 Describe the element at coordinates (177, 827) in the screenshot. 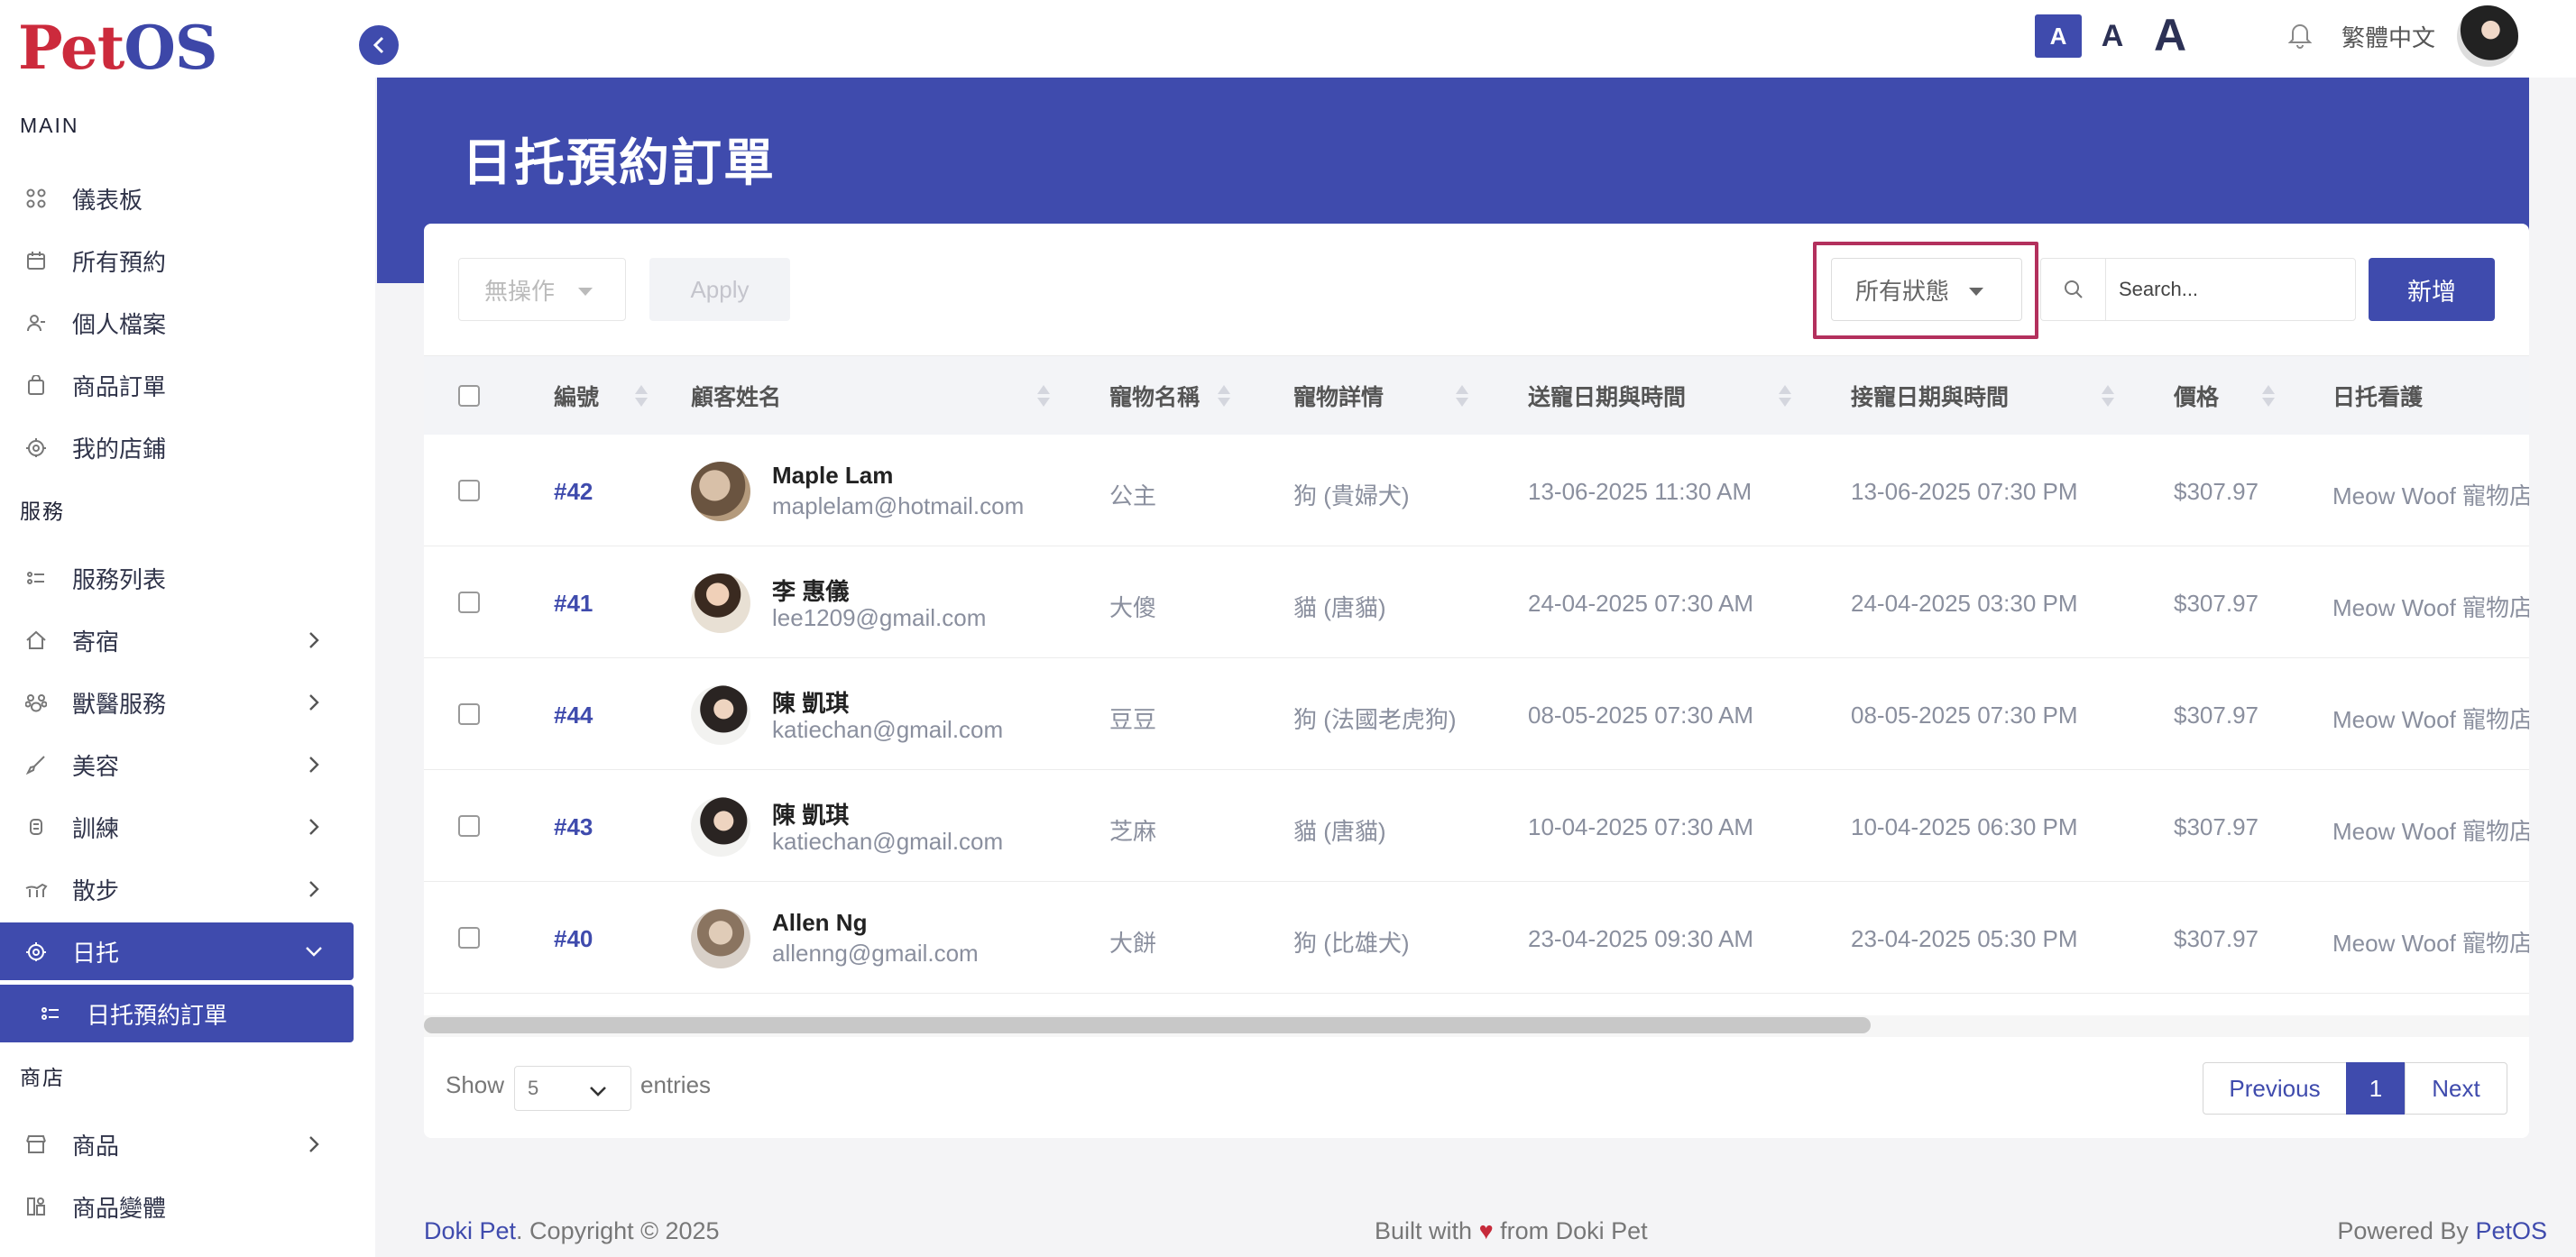

I see `sidebar-item-training: 訓練` at that location.